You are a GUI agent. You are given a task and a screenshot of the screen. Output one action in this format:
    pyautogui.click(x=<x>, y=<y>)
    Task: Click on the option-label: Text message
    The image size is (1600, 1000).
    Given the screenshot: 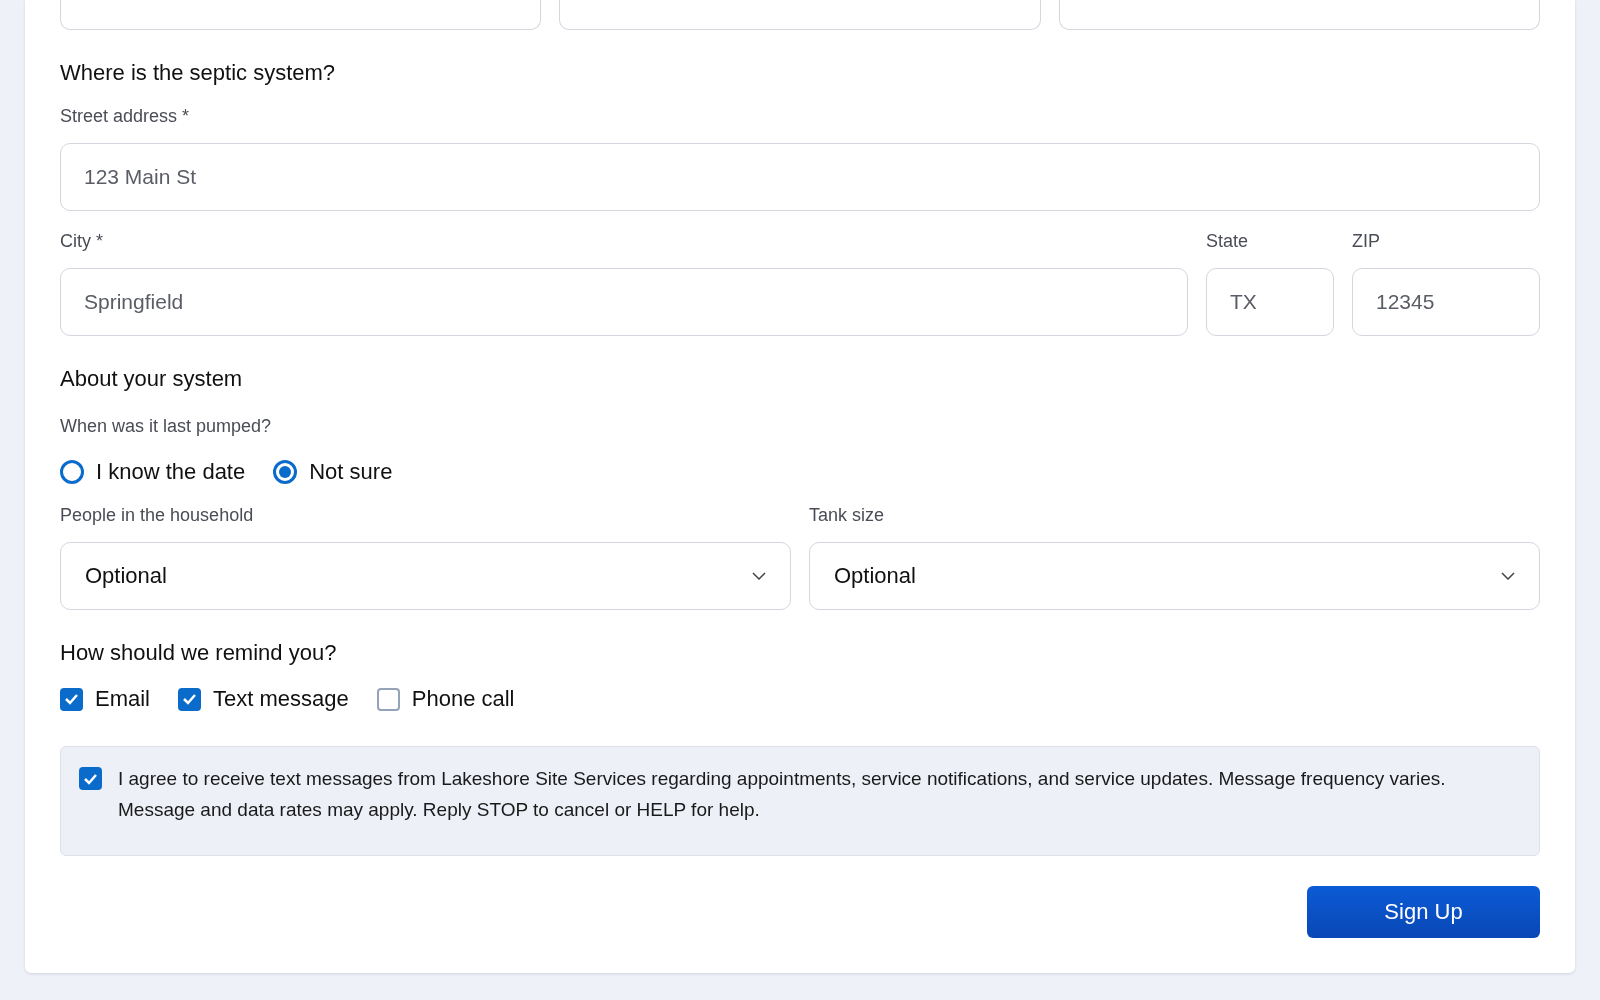 What is the action you would take?
    pyautogui.click(x=281, y=699)
    